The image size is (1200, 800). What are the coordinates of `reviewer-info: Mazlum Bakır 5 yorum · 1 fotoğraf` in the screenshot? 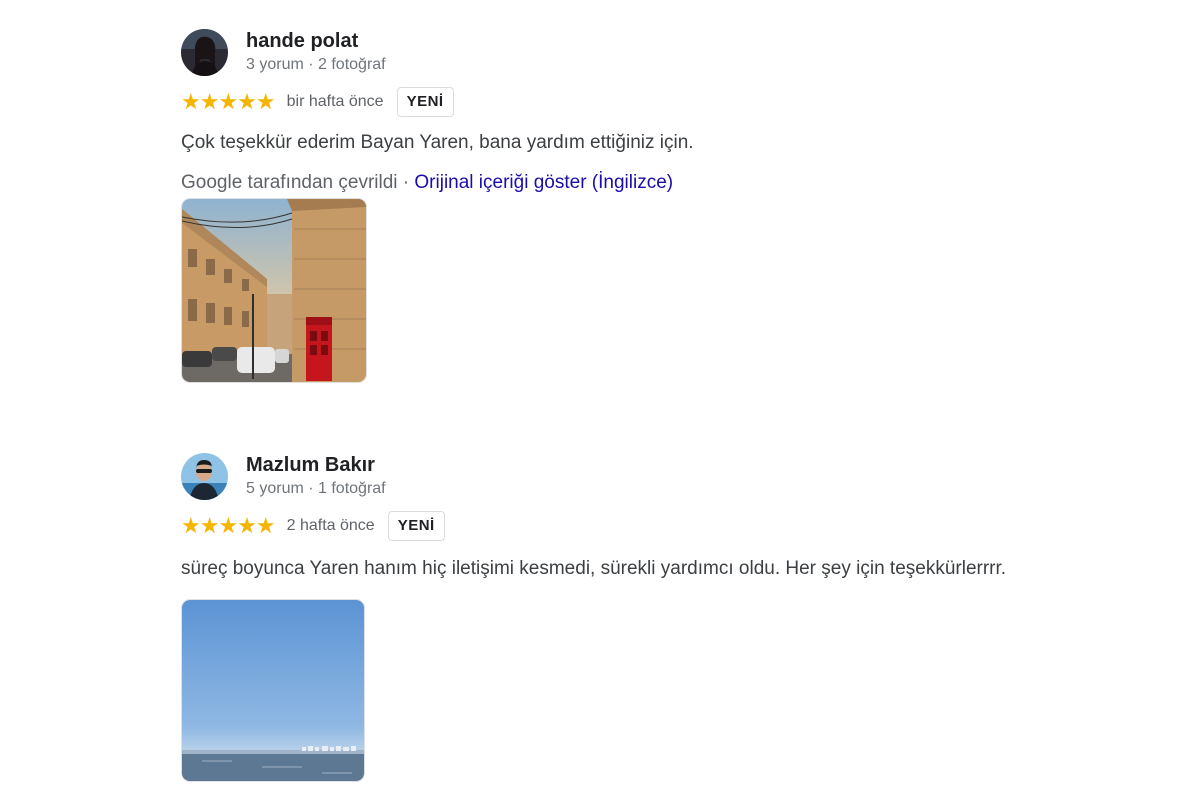 It's located at (316, 476).